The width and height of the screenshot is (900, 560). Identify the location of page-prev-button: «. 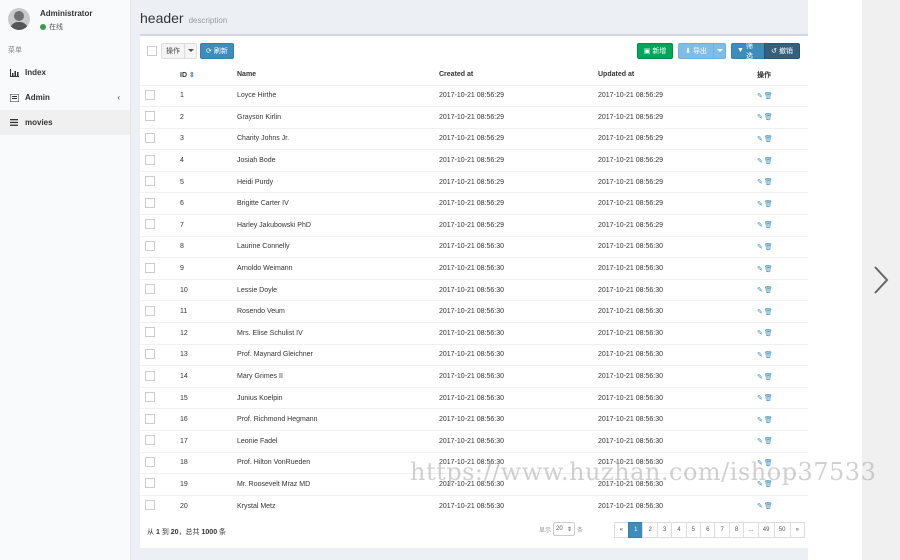
(621, 530).